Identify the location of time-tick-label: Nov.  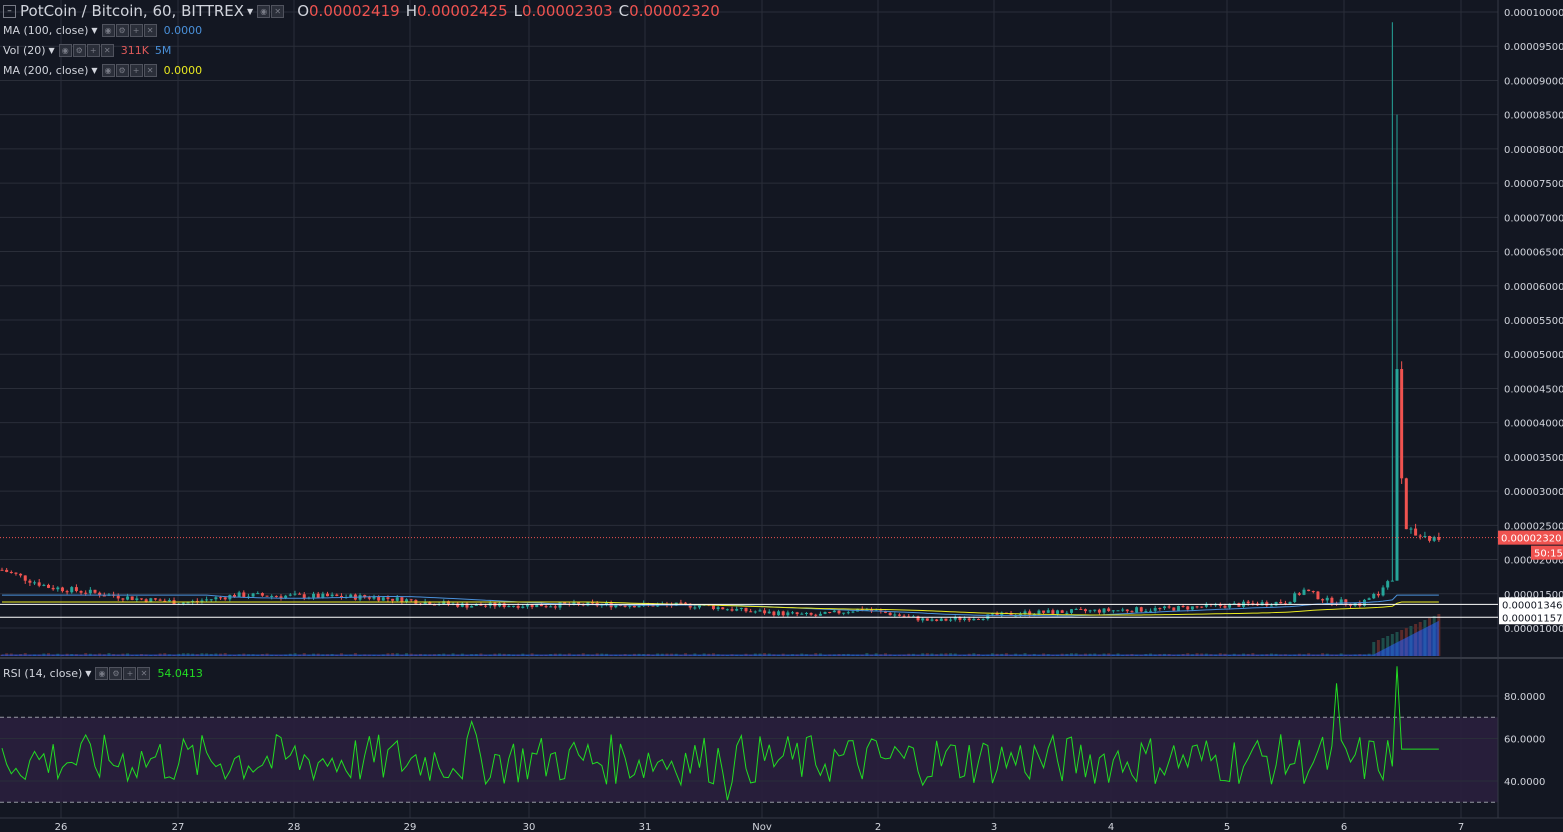
(762, 827).